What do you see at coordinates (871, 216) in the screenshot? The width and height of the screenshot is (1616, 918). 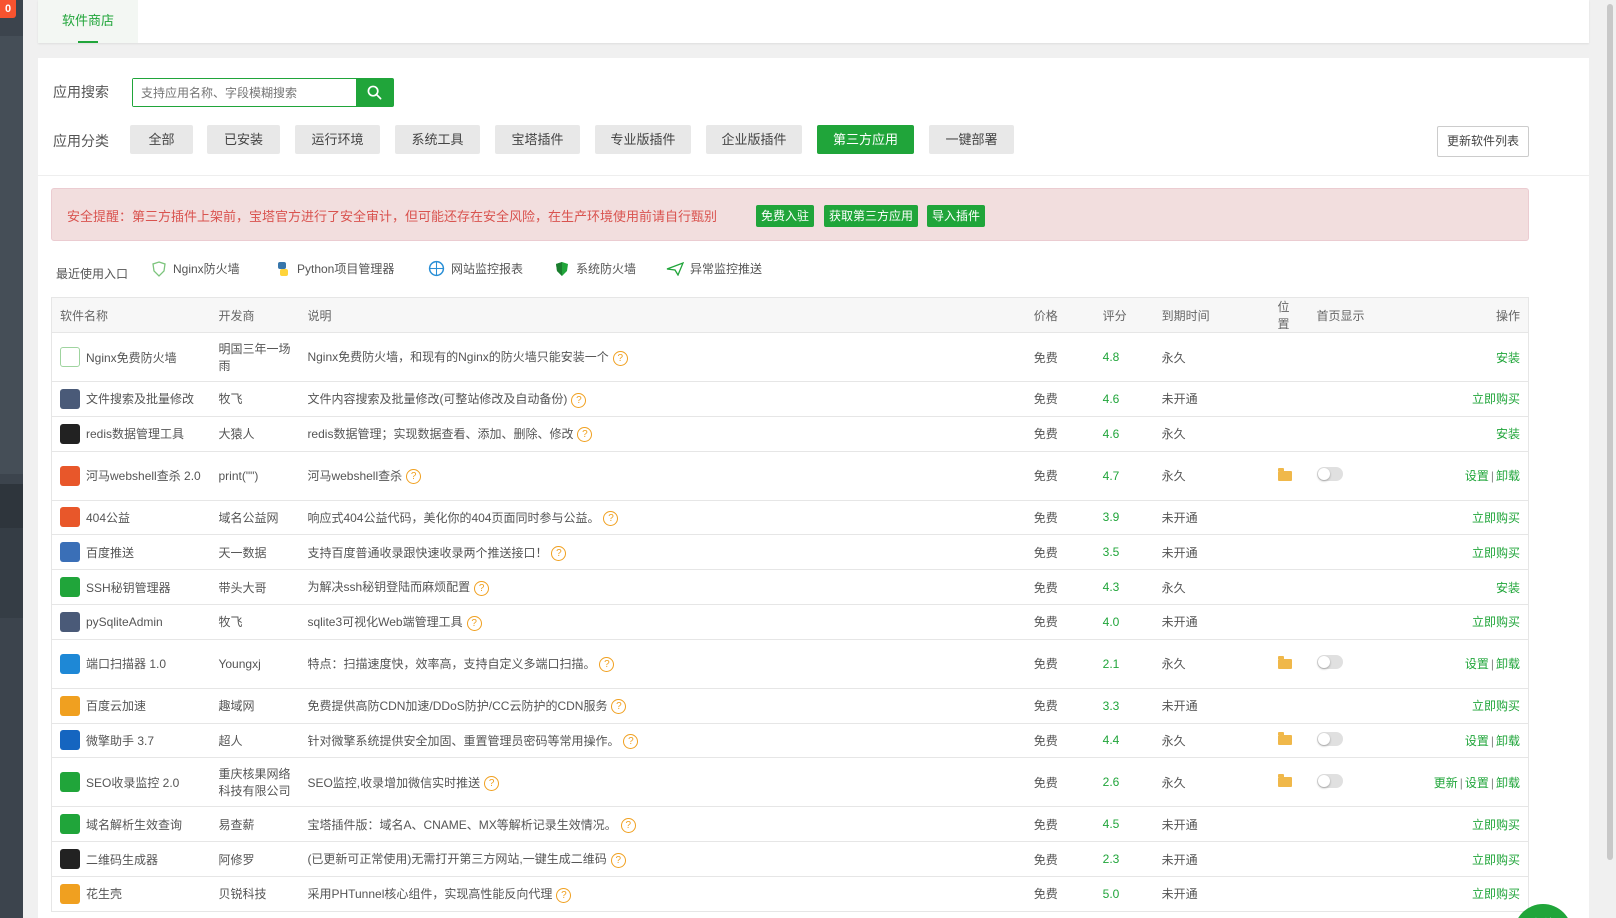 I see `get-third-party-button: 获取第三方应用` at bounding box center [871, 216].